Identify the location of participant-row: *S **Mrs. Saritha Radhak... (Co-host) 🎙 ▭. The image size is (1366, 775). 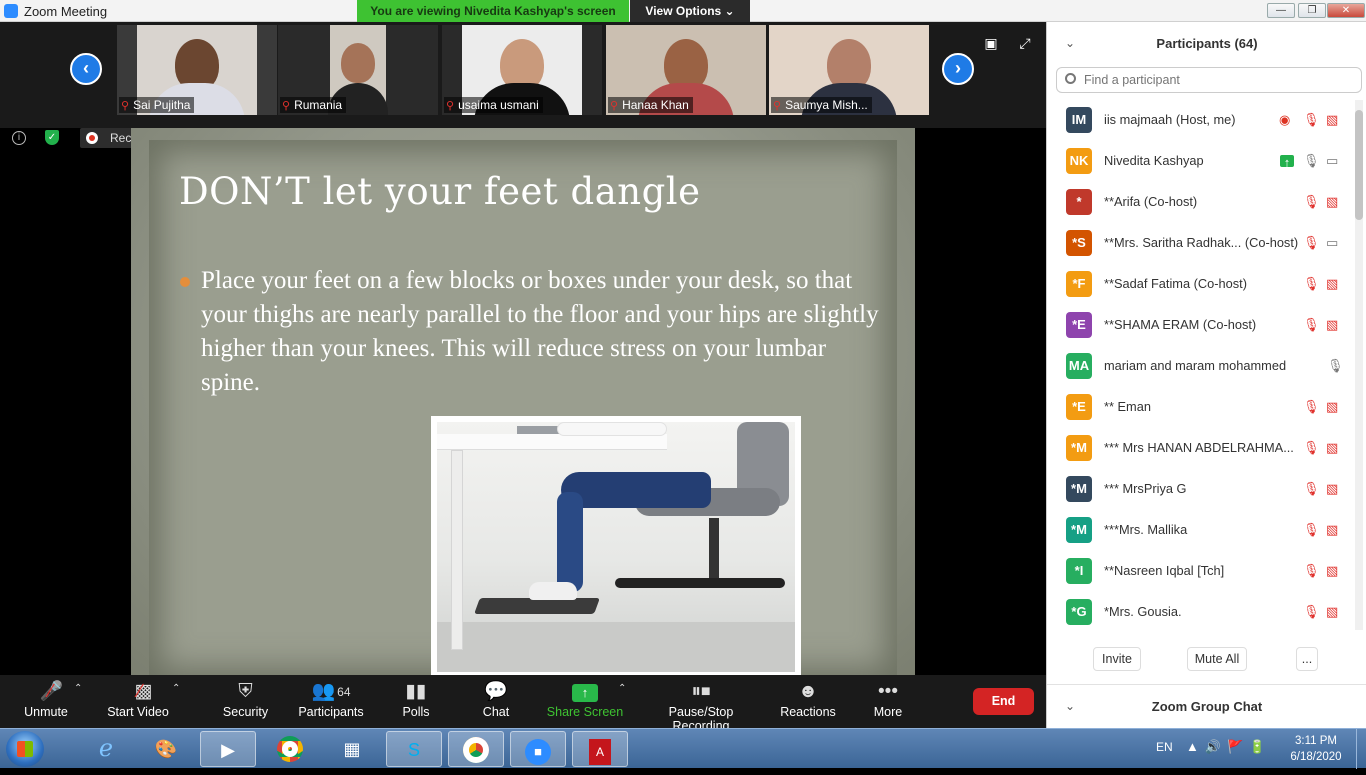
(1200, 243).